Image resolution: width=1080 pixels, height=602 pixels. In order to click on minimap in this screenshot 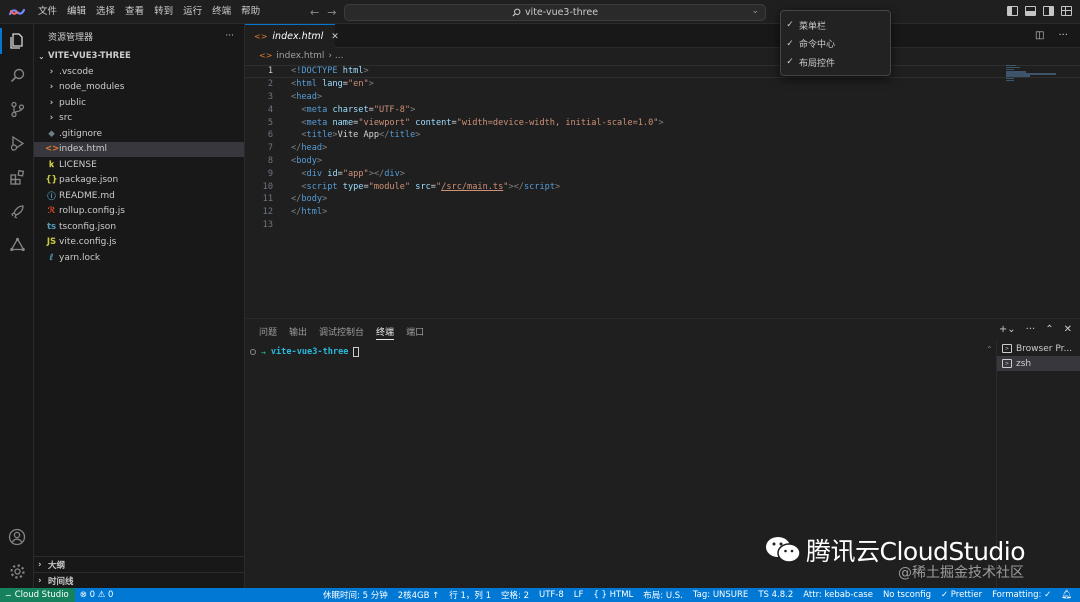, I will do `click(1036, 75)`.